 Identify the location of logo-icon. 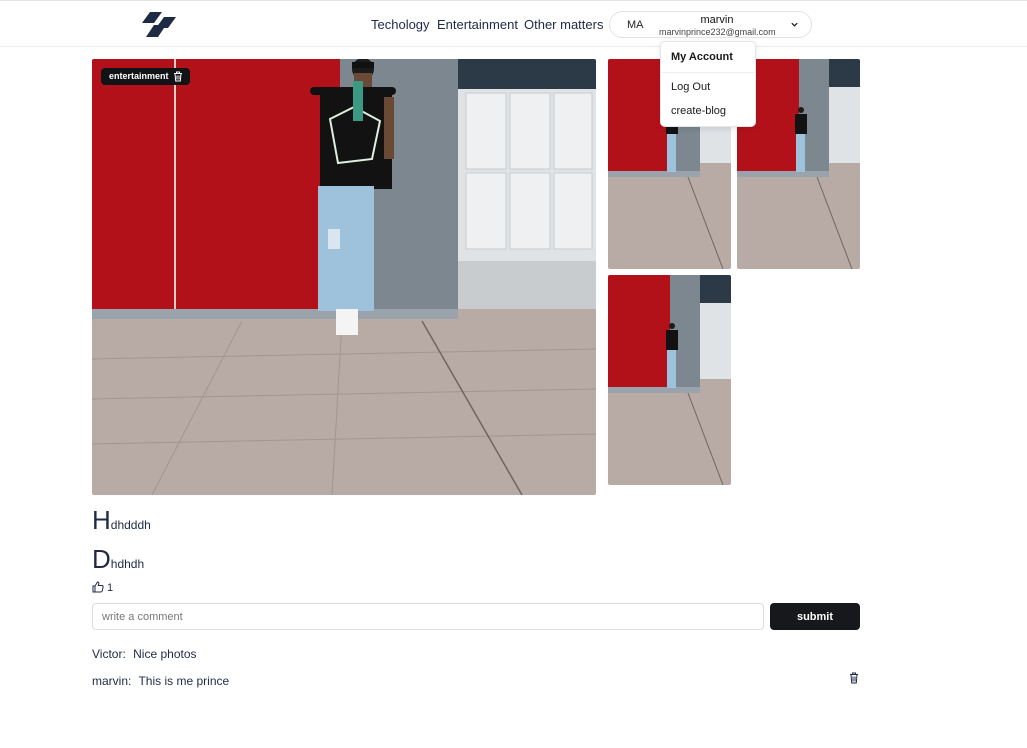
(159, 25).